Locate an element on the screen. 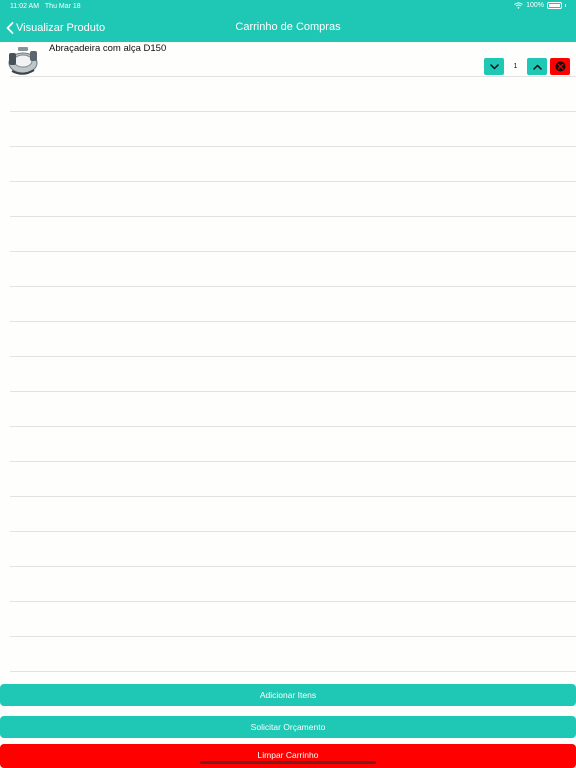 This screenshot has width=576, height=768. status-clock: 11:02 AM is located at coordinates (25, 6).